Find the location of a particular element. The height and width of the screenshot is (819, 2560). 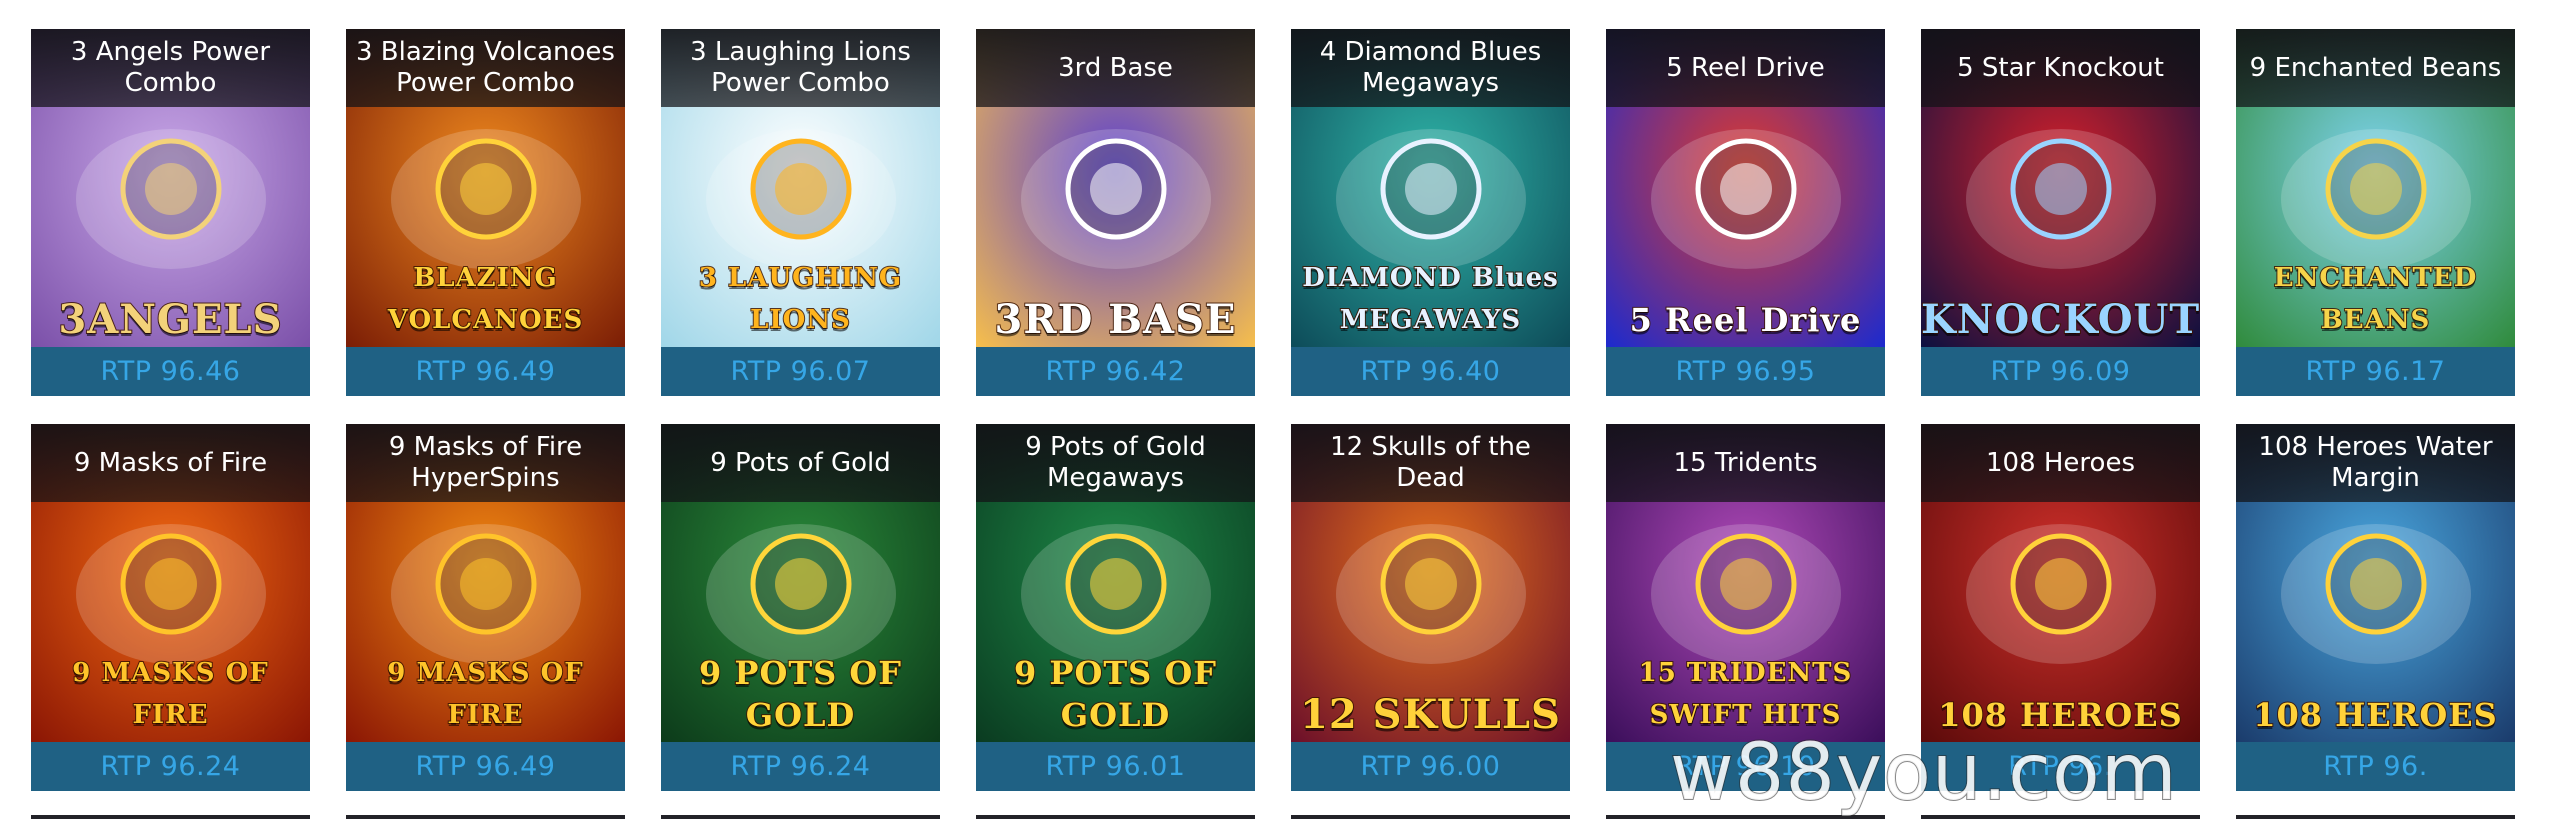

game-title: 12 Skulls of the Dead is located at coordinates (1430, 462).